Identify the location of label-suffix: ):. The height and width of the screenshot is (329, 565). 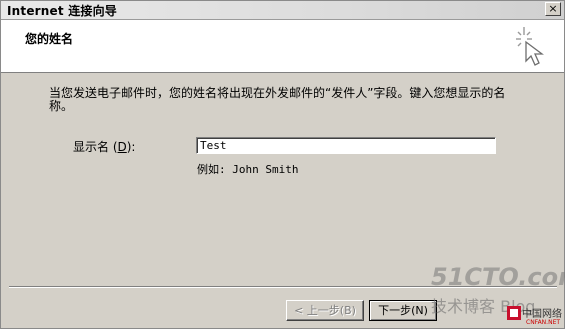
(131, 147).